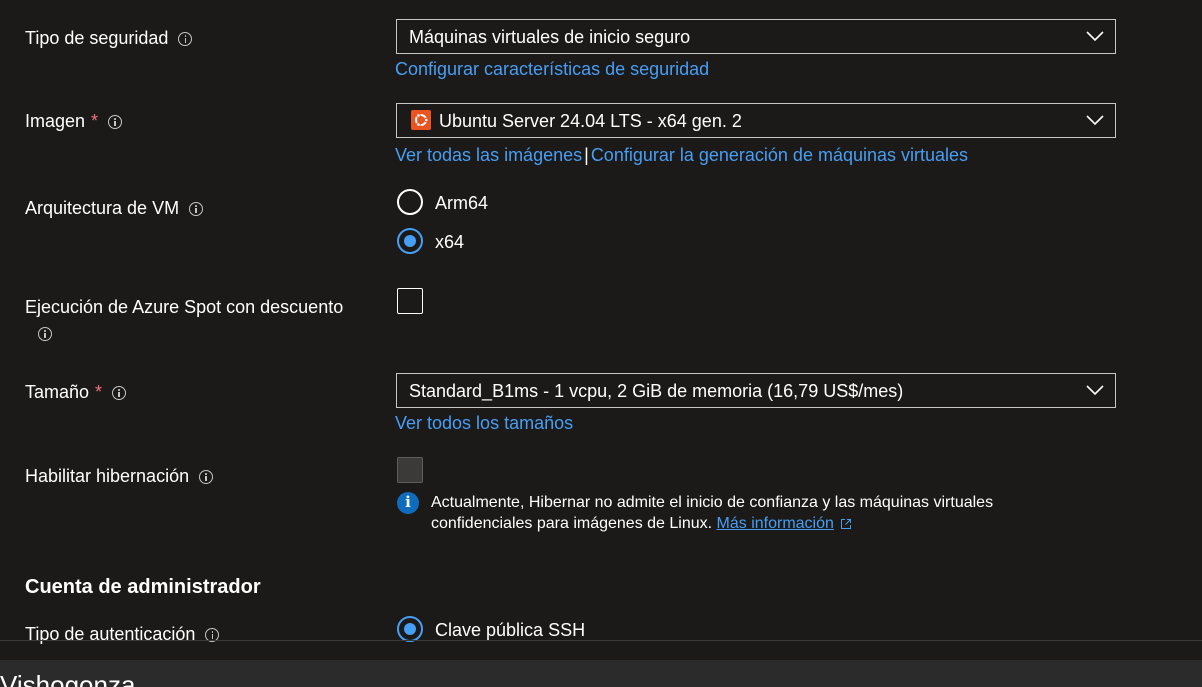  I want to click on see-all-images-link: Ver todas las imágenes, so click(488, 155).